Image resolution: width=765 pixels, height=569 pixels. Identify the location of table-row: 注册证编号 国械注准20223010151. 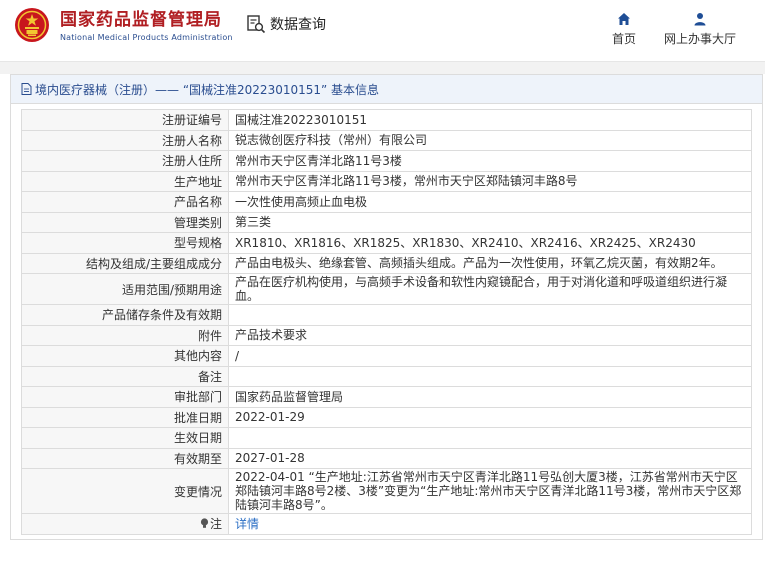
(386, 120).